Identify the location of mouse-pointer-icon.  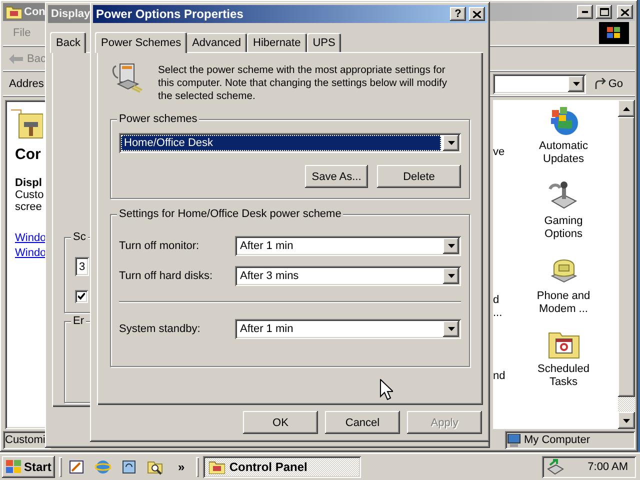
(386, 389).